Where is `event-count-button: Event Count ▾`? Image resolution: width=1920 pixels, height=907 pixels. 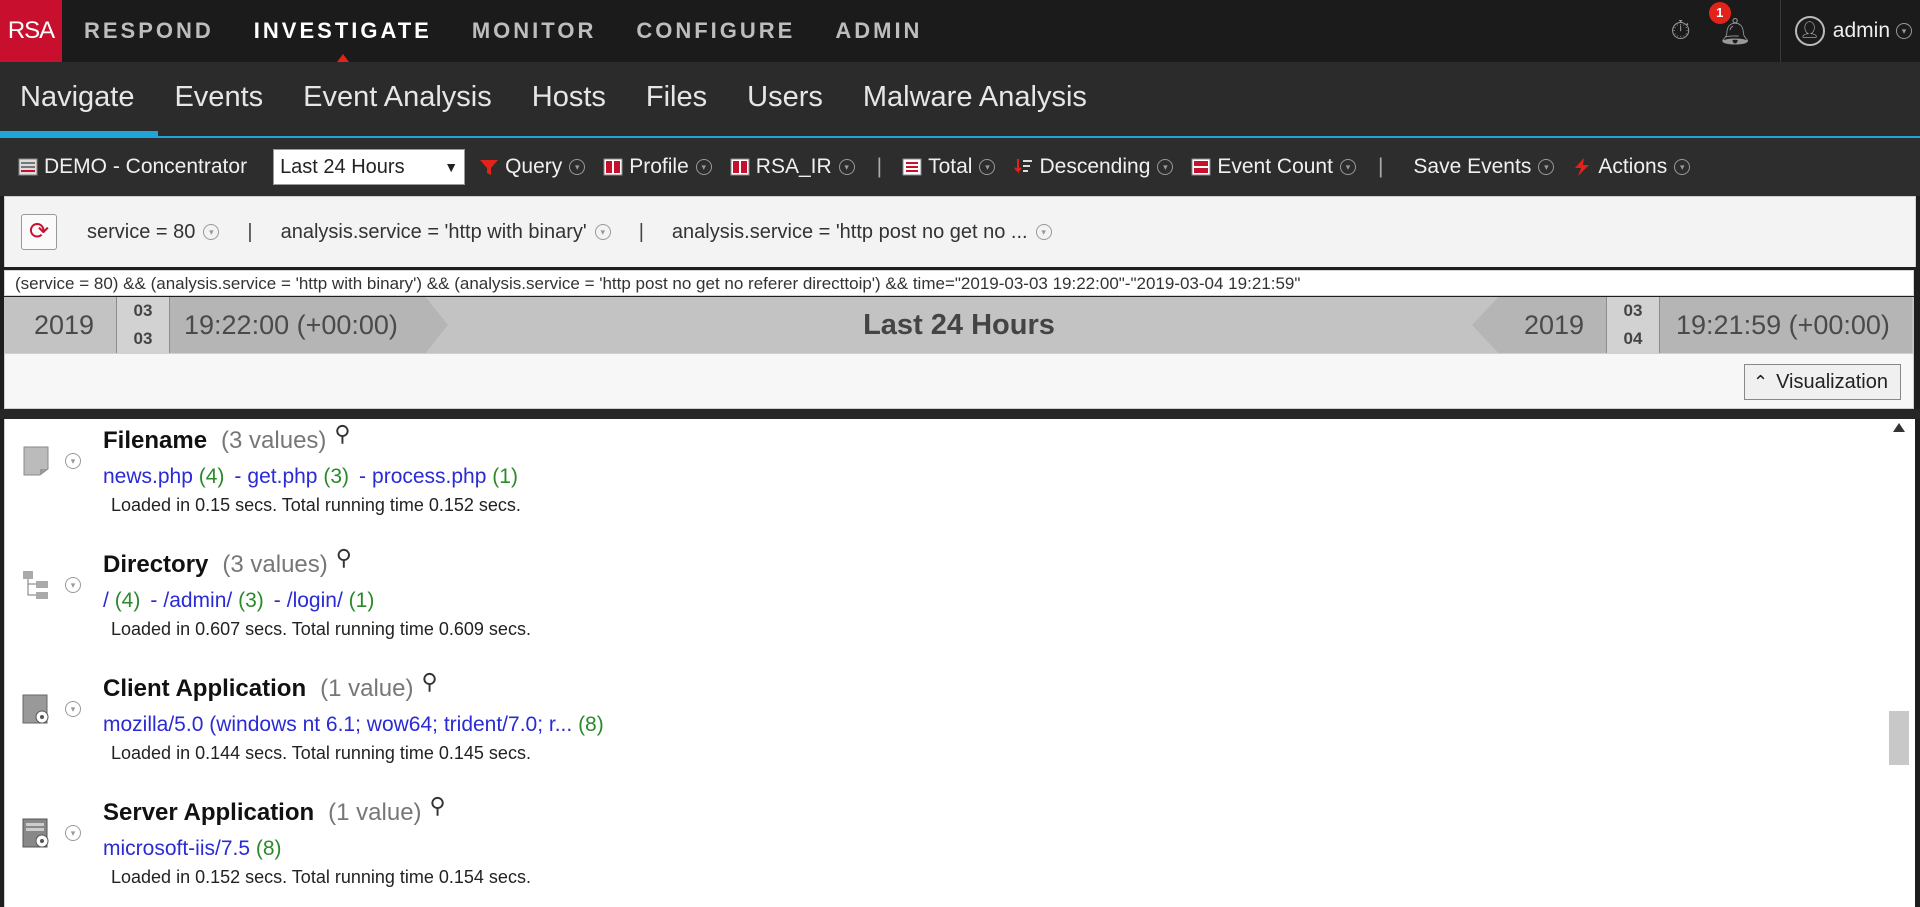
event-count-button: Event Count ▾ is located at coordinates (1273, 167).